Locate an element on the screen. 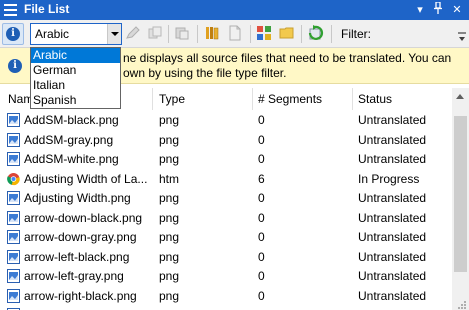  table-row: arrow-down-black.png png 0 Untranslated is located at coordinates (226, 218).